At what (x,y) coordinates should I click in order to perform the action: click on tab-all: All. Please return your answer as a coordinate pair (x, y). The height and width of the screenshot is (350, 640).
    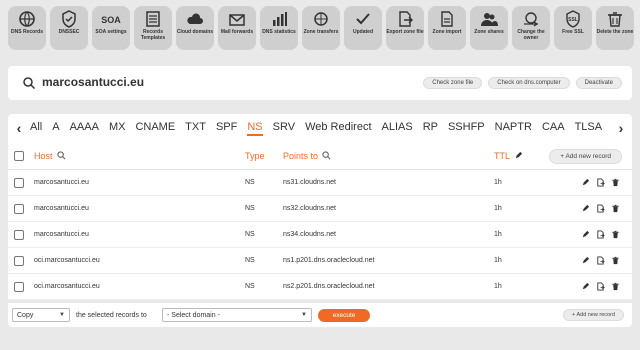
    Looking at the image, I should click on (36, 128).